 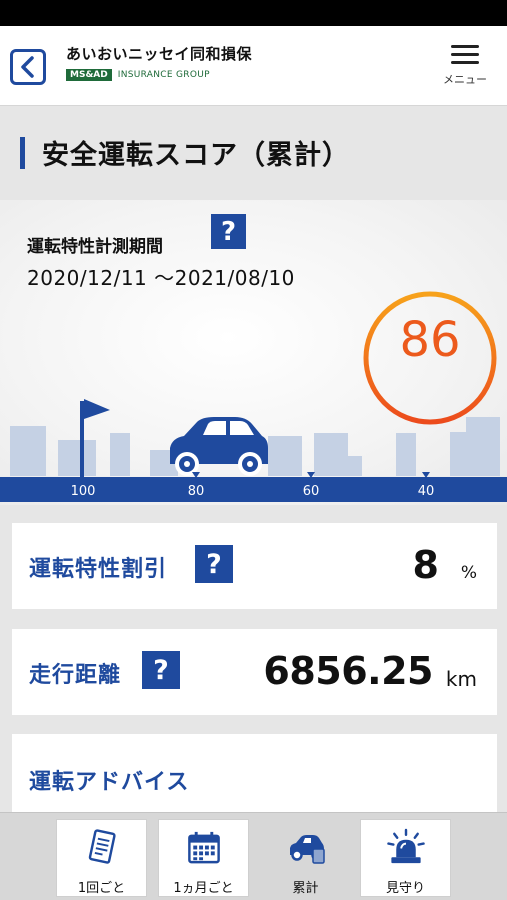 I want to click on document-icon, so click(x=102, y=846).